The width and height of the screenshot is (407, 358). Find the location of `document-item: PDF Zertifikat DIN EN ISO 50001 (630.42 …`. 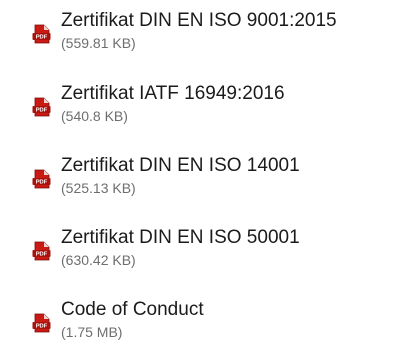

document-item: PDF Zertifikat DIN EN ISO 50001 (630.42 … is located at coordinates (203, 253).